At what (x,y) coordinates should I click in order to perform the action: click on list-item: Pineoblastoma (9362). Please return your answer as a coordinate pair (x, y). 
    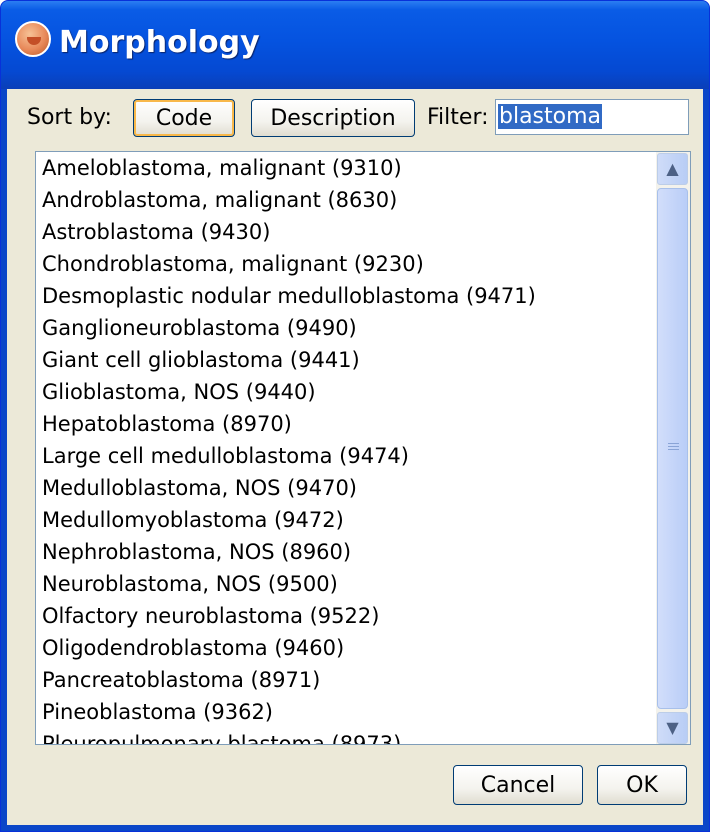
    Looking at the image, I should click on (341, 712).